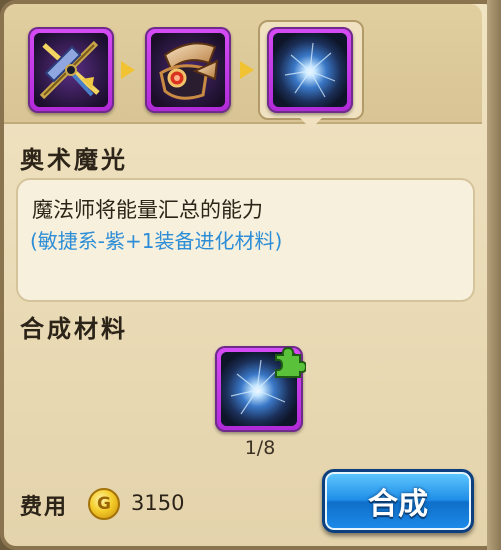 The image size is (501, 550). I want to click on materials-heading: 合成材料, so click(74, 329).